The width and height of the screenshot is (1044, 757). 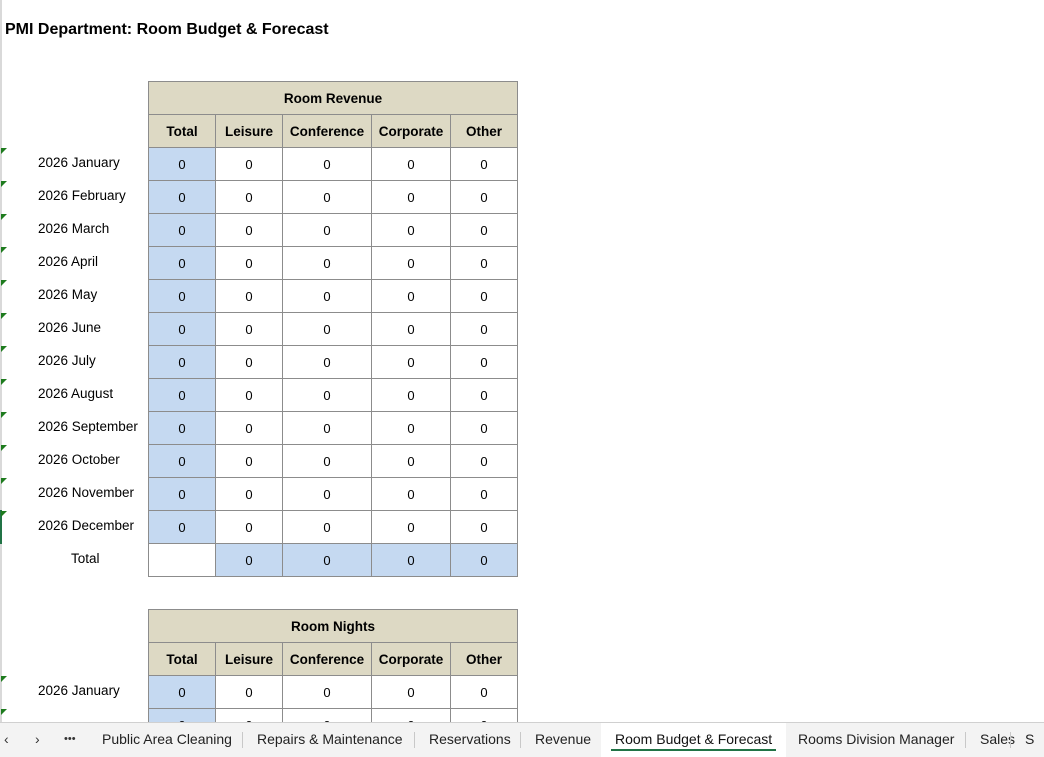 I want to click on row-label: 2026 January, so click(x=79, y=162).